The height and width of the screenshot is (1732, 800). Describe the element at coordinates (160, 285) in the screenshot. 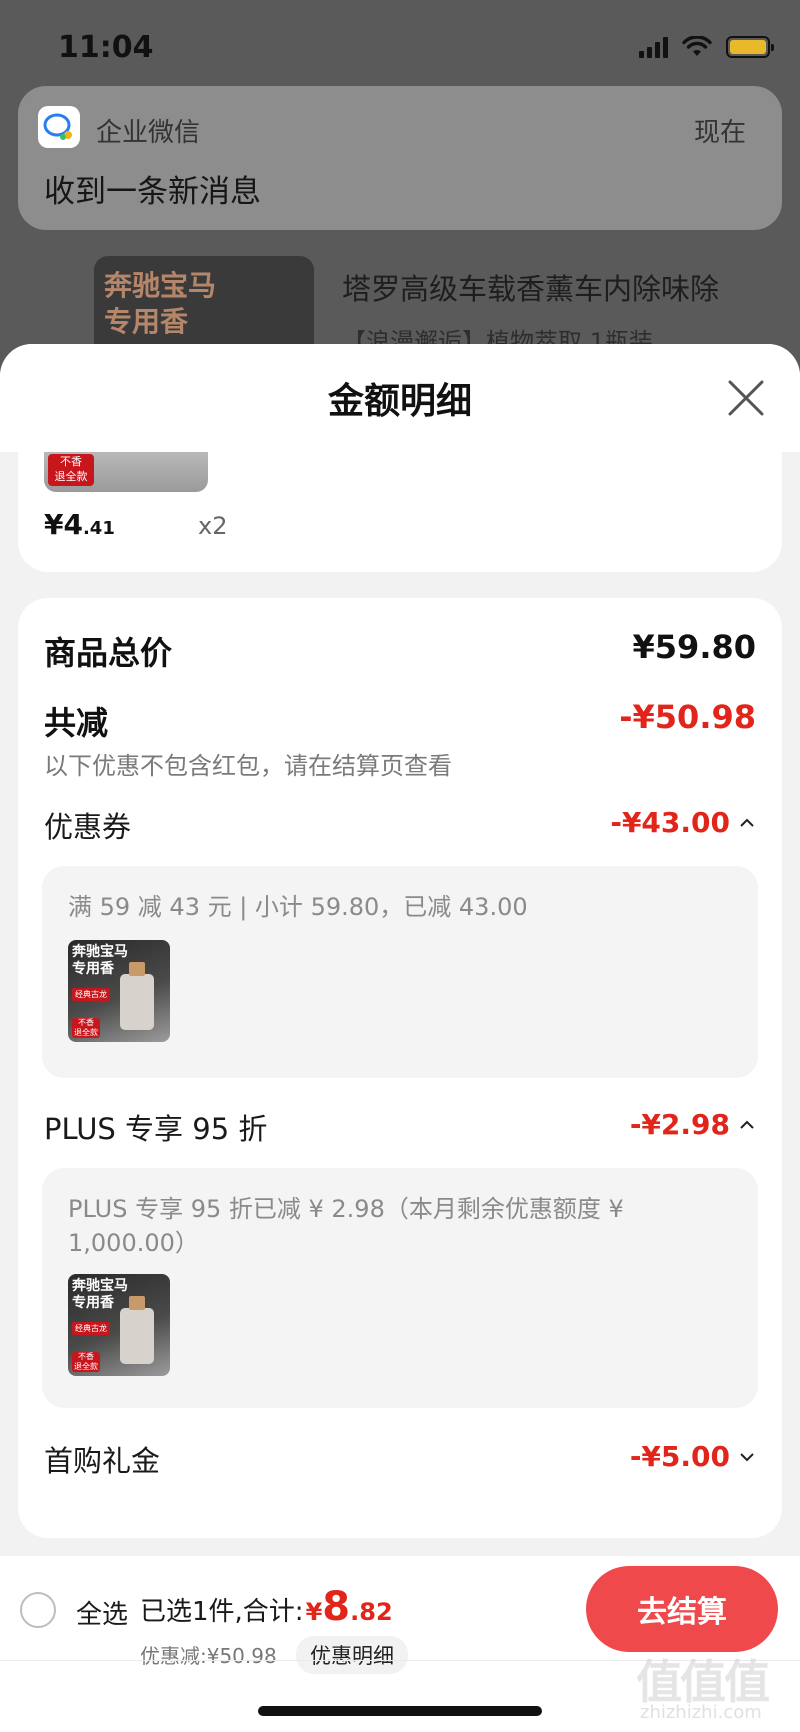

I see `product-image-text: 奔驰宝马` at that location.